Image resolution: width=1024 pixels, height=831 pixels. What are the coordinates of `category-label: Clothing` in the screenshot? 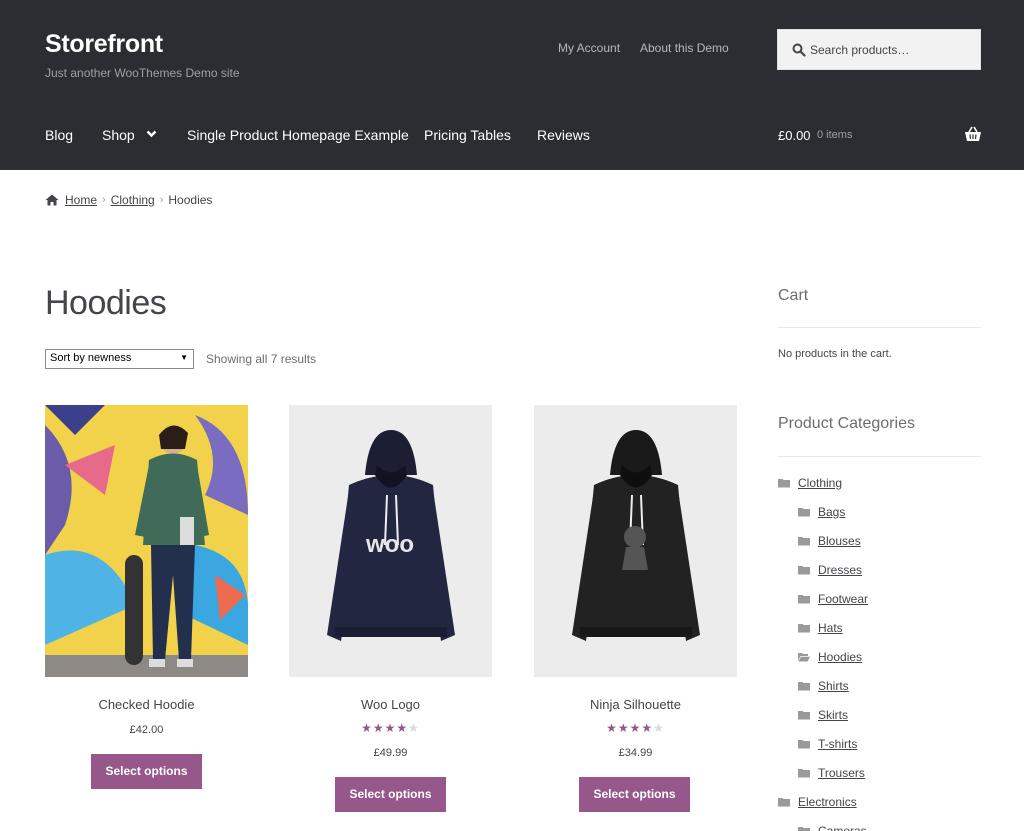 It's located at (820, 483).